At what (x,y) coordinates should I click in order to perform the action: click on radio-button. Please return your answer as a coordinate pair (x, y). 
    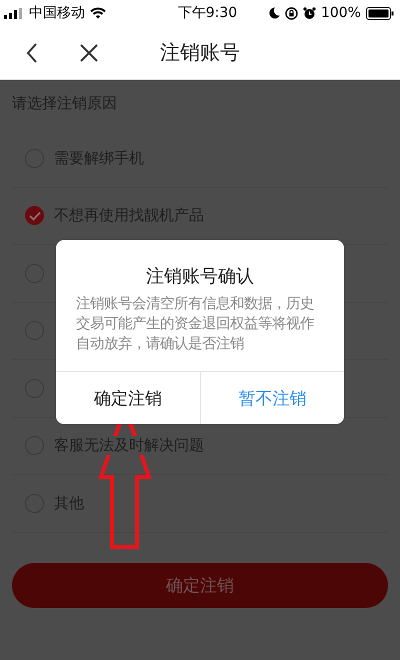
    Looking at the image, I should click on (34, 216).